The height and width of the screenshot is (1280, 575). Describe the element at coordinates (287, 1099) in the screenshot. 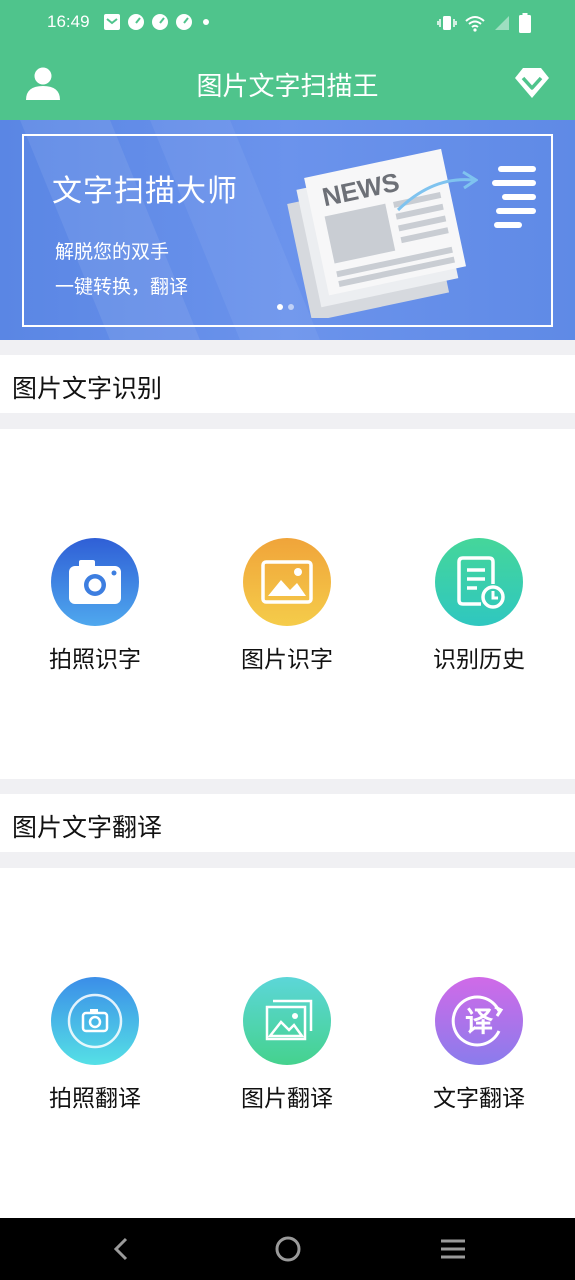

I see `image-translate-label: 图片翻译` at that location.